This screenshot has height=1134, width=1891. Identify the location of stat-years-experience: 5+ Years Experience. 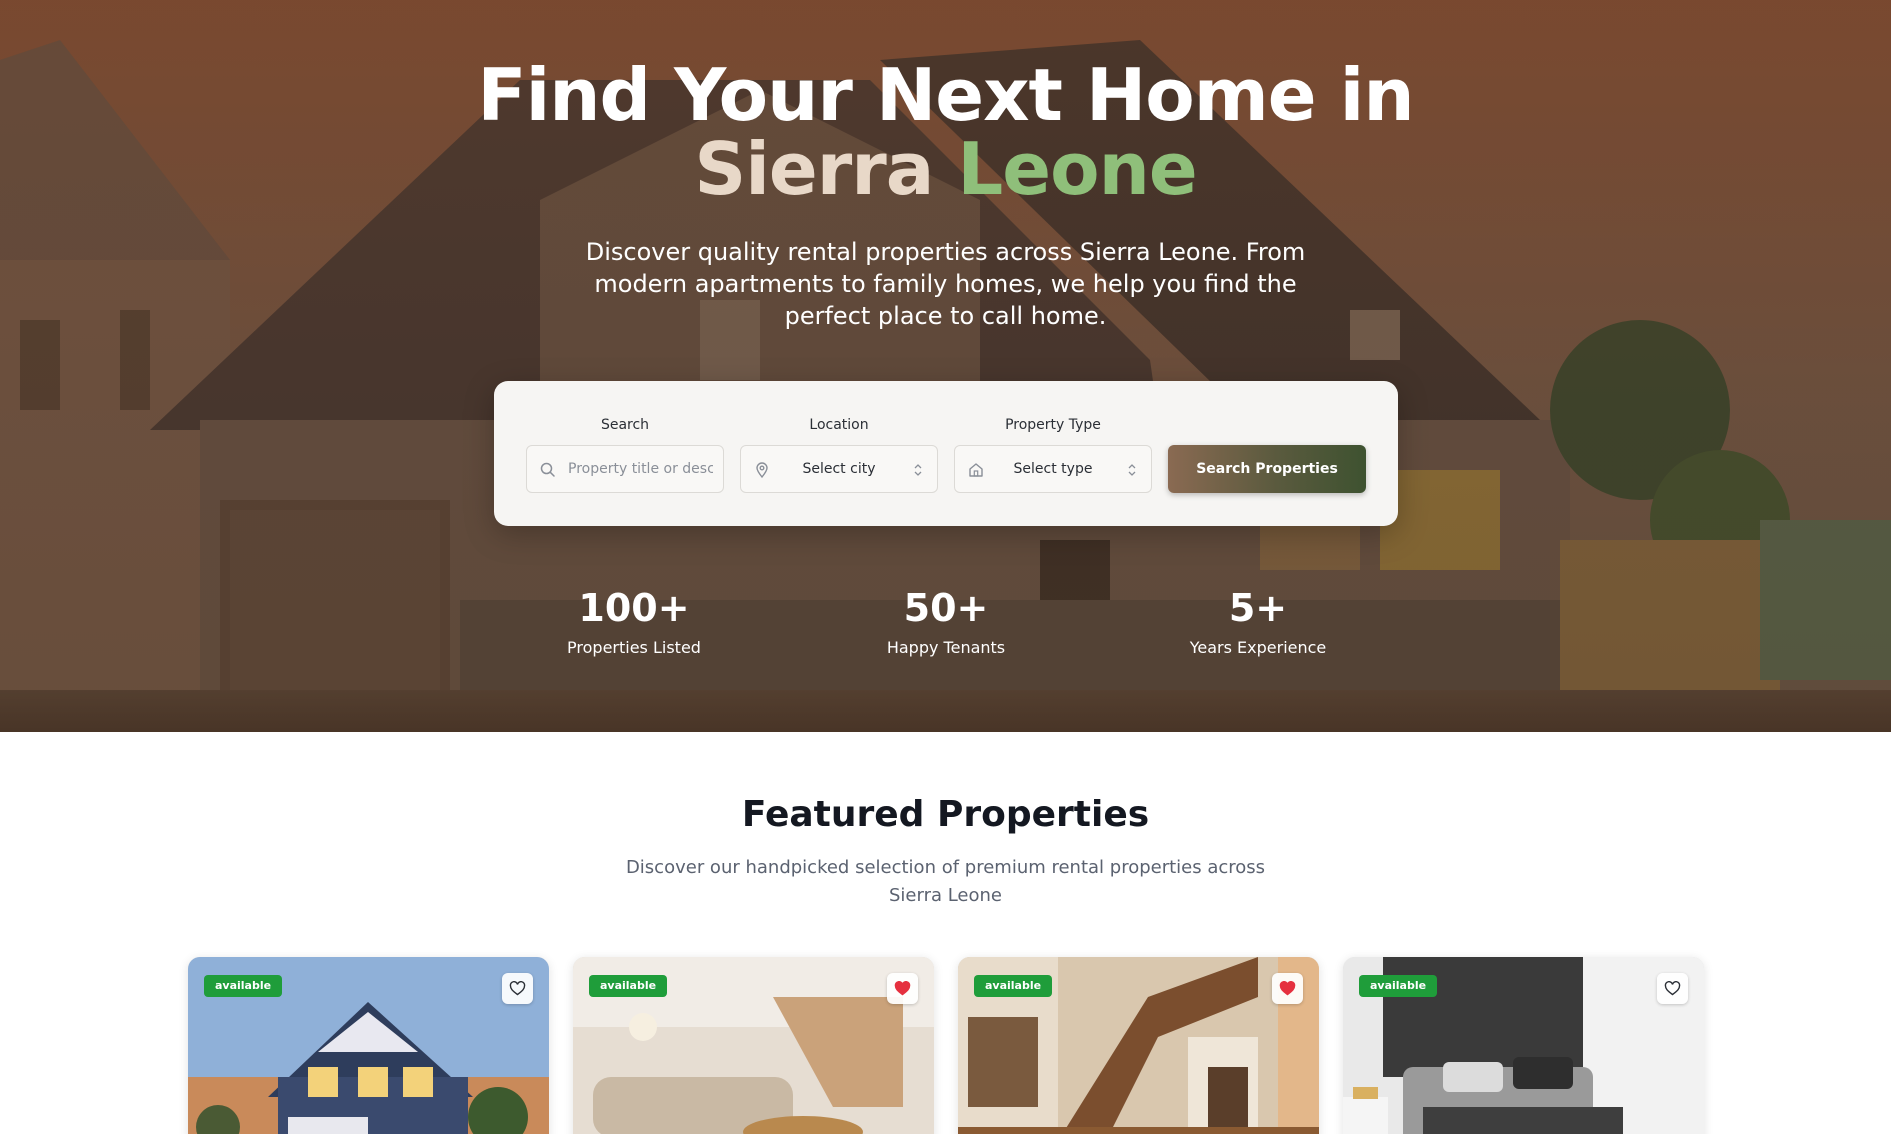
(1258, 621).